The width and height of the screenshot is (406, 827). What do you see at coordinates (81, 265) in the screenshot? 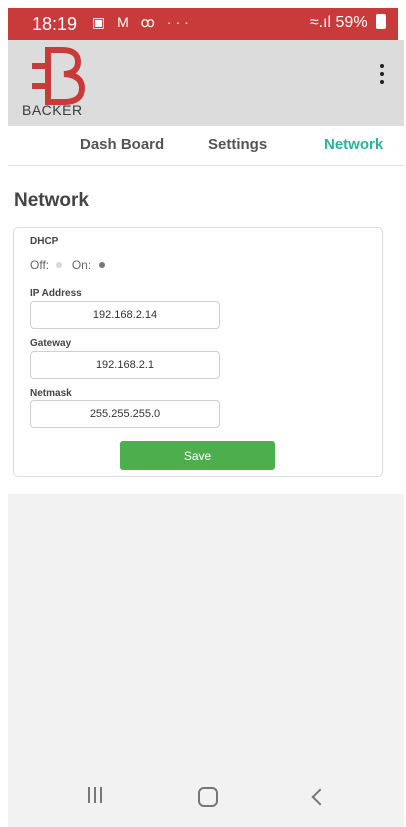
I see `dhcp-on-label: On:` at bounding box center [81, 265].